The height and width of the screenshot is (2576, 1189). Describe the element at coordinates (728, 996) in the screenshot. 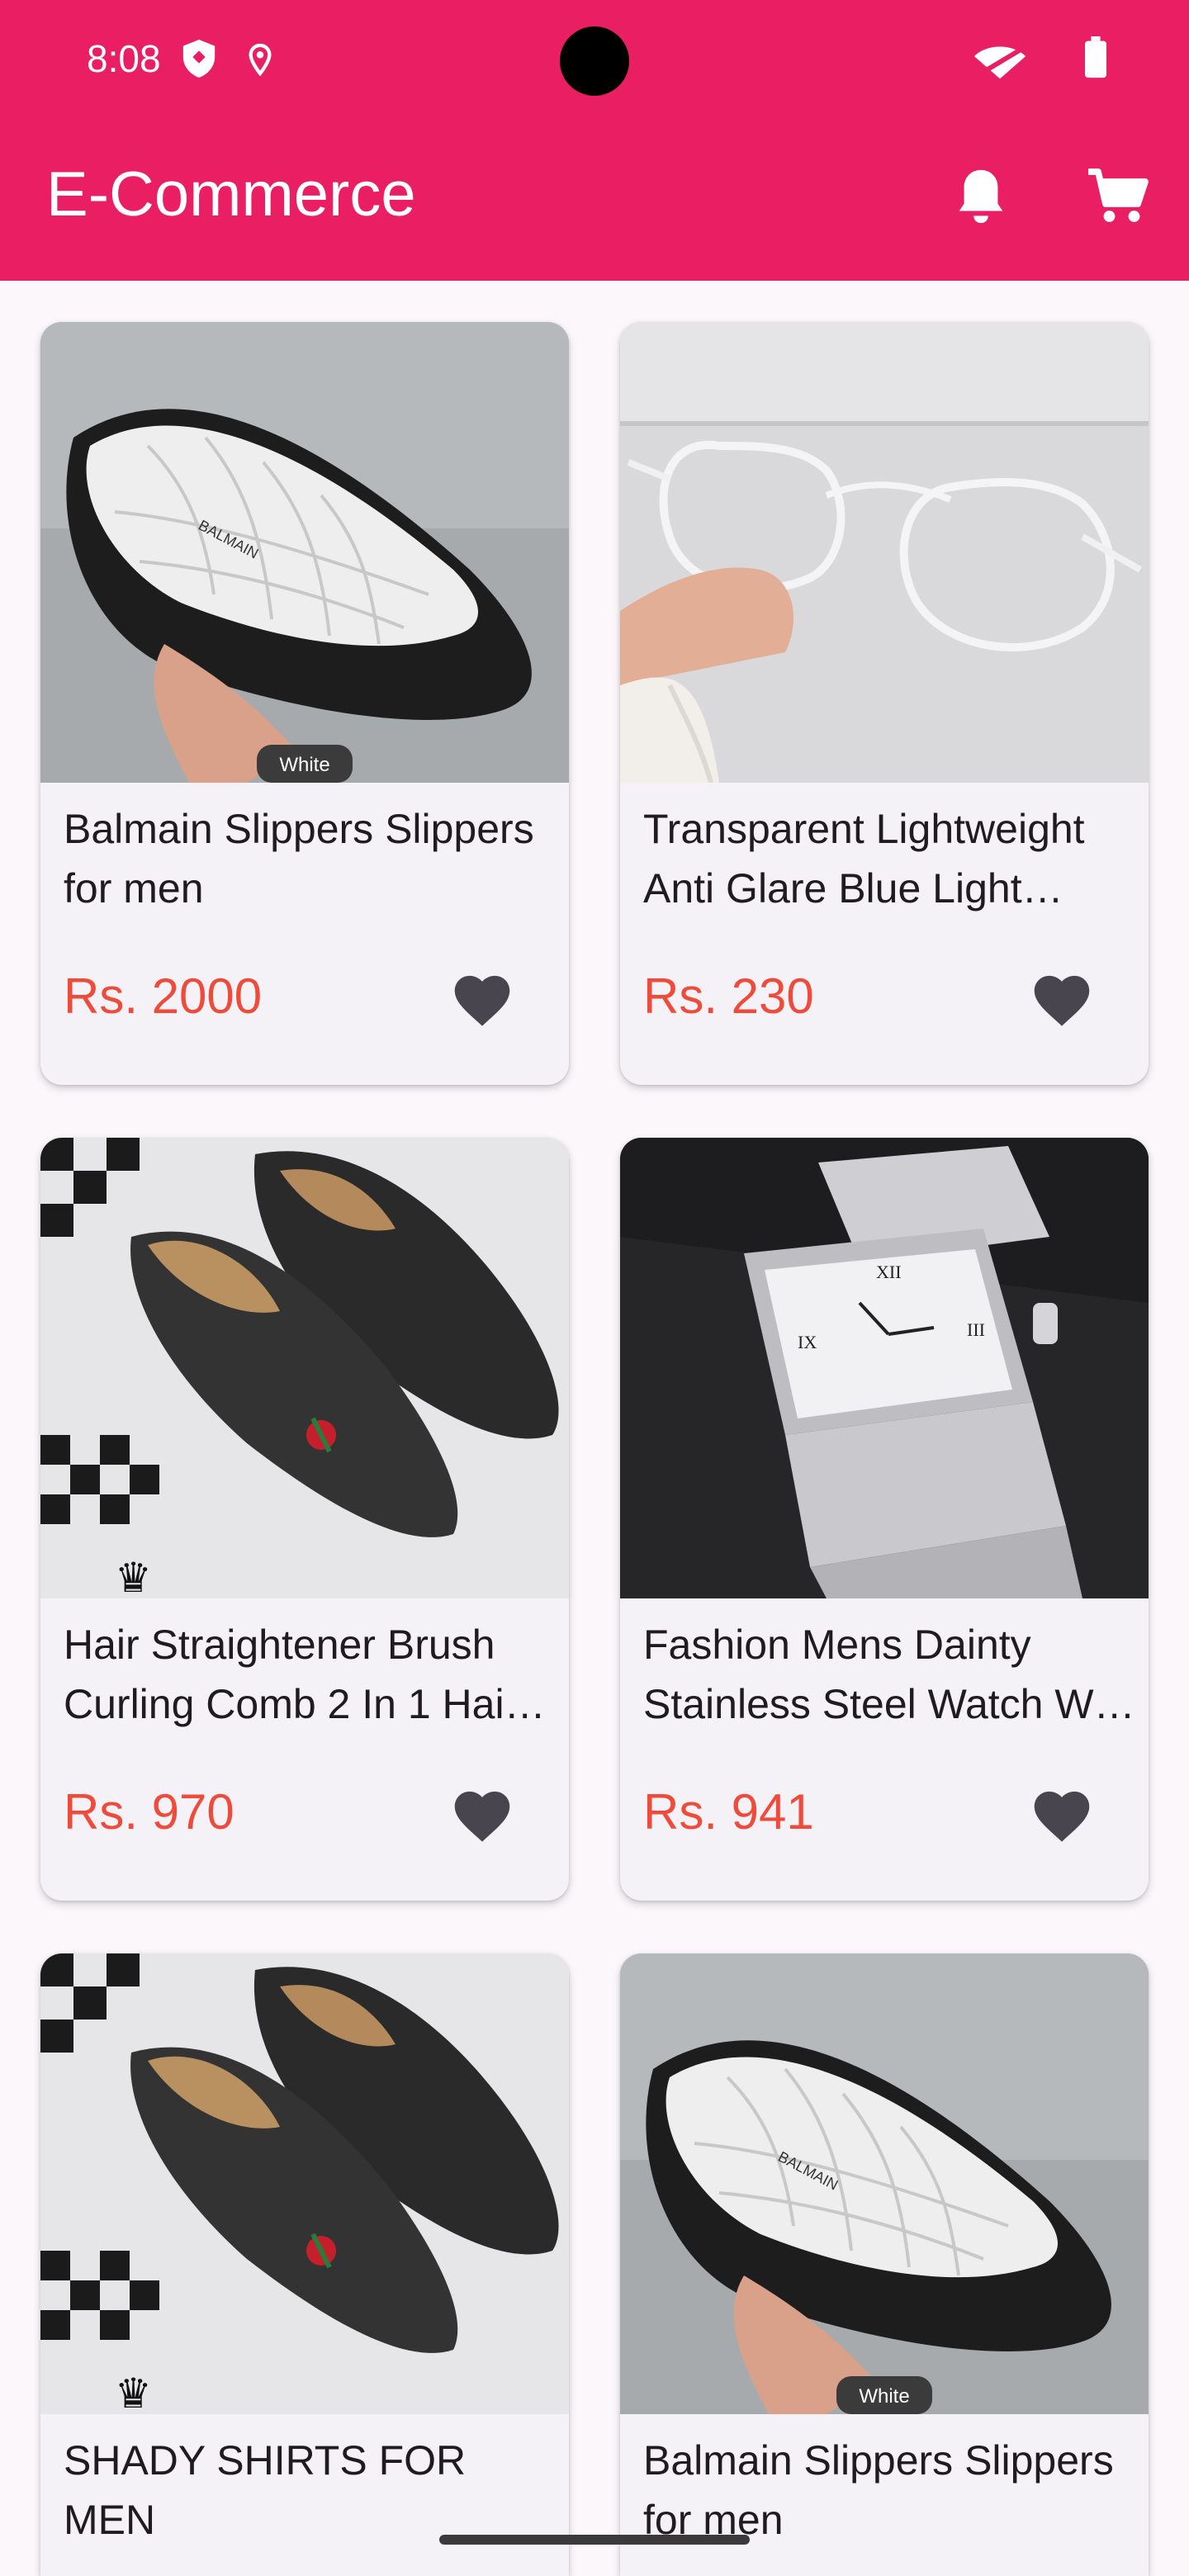

I see `product-price: Rs. 230` at that location.